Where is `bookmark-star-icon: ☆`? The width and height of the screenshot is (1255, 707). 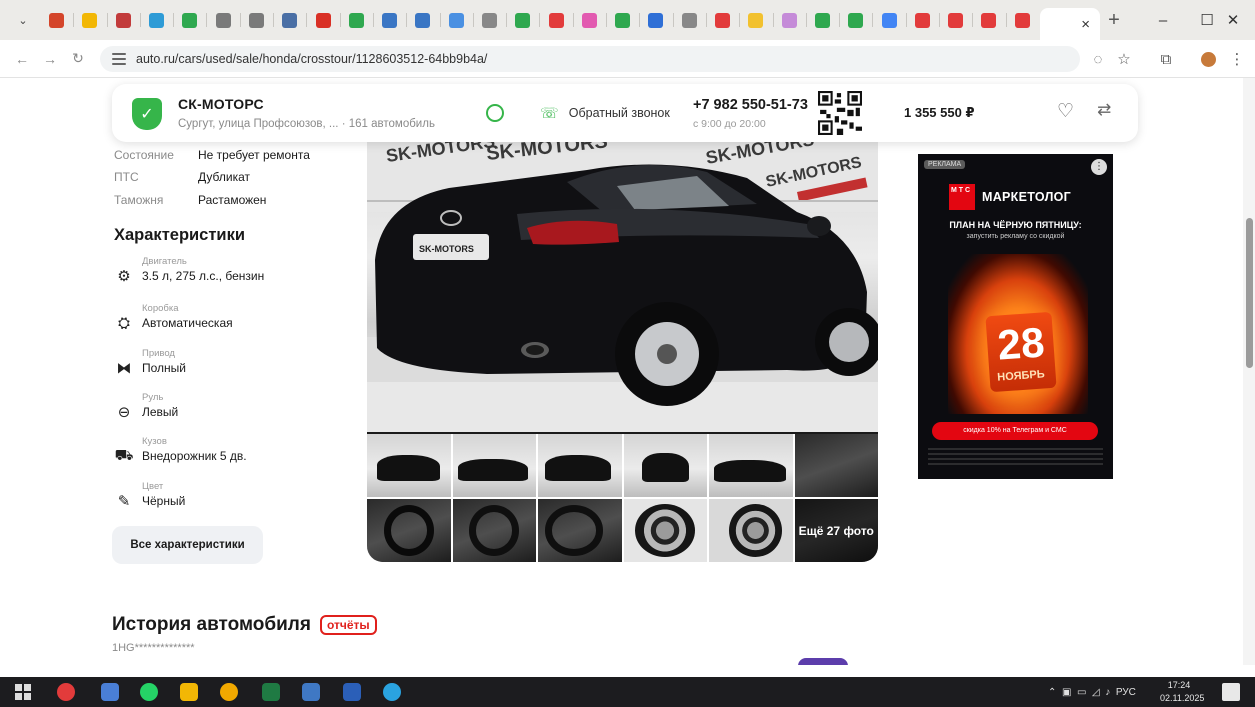
bookmark-star-icon: ☆ is located at coordinates (1124, 59).